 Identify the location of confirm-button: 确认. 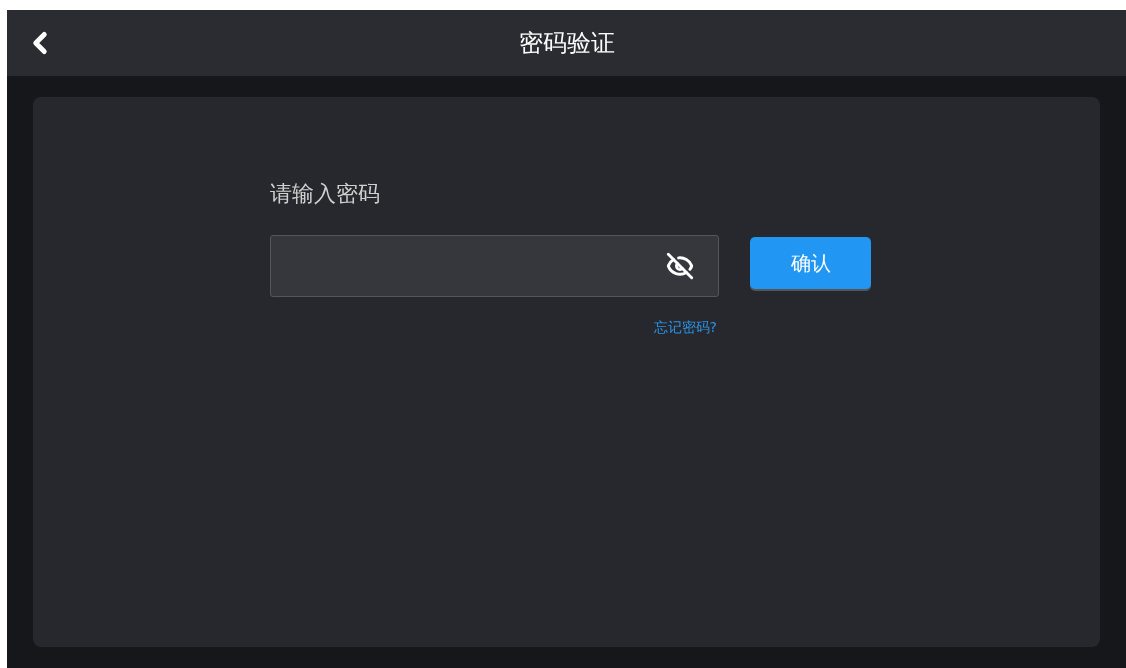
(810, 263).